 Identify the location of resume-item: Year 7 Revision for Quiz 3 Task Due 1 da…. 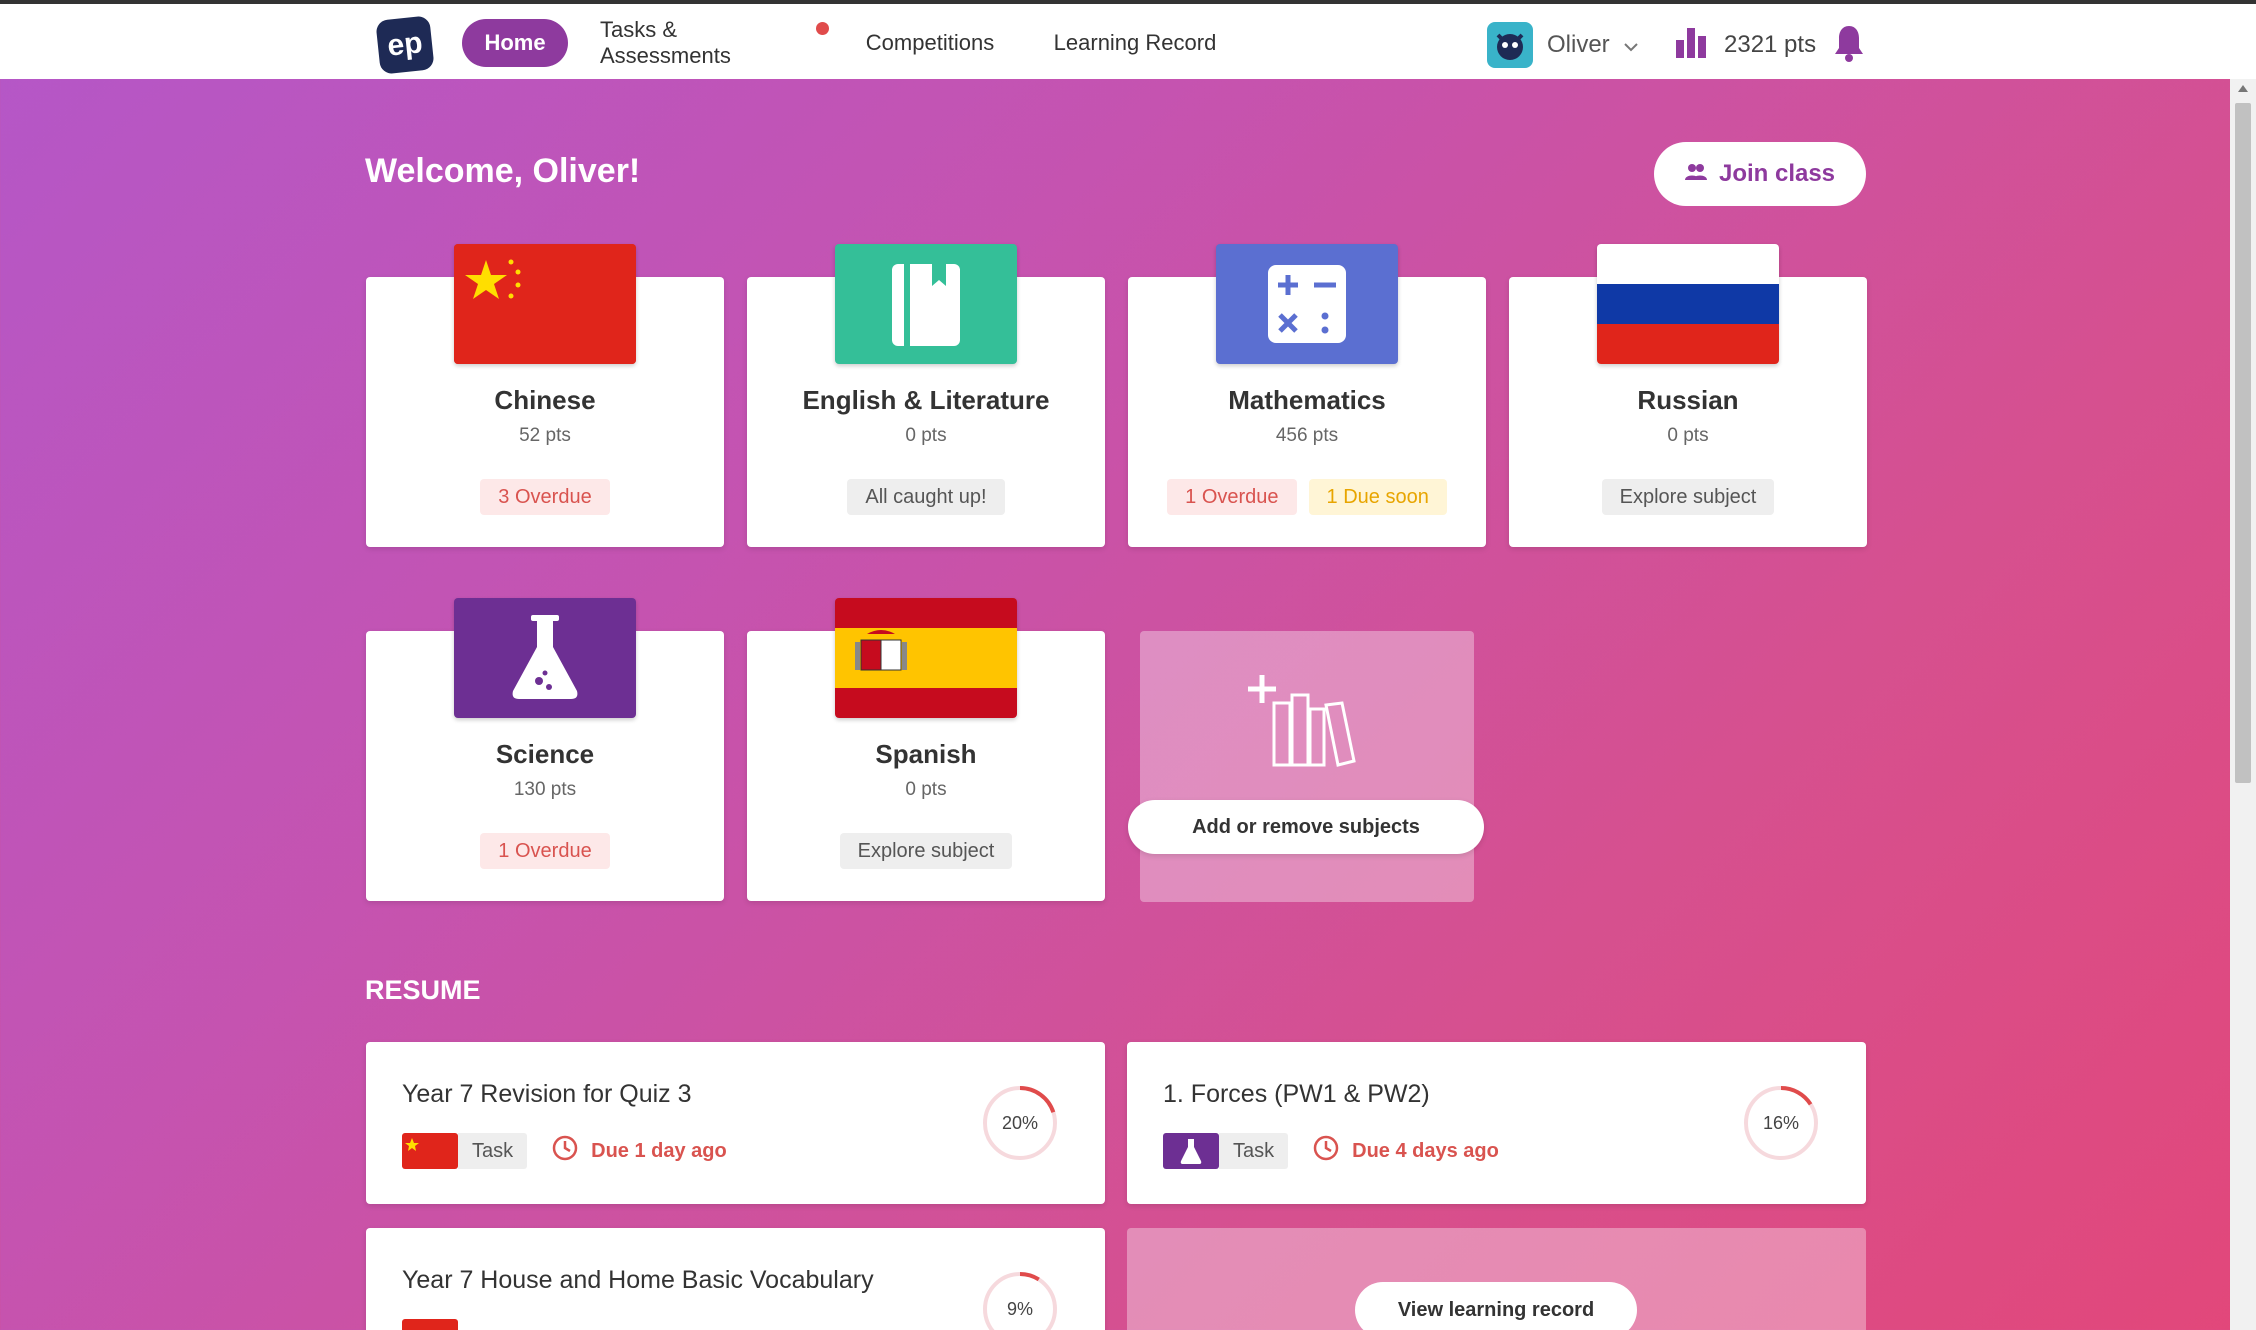
(735, 1123).